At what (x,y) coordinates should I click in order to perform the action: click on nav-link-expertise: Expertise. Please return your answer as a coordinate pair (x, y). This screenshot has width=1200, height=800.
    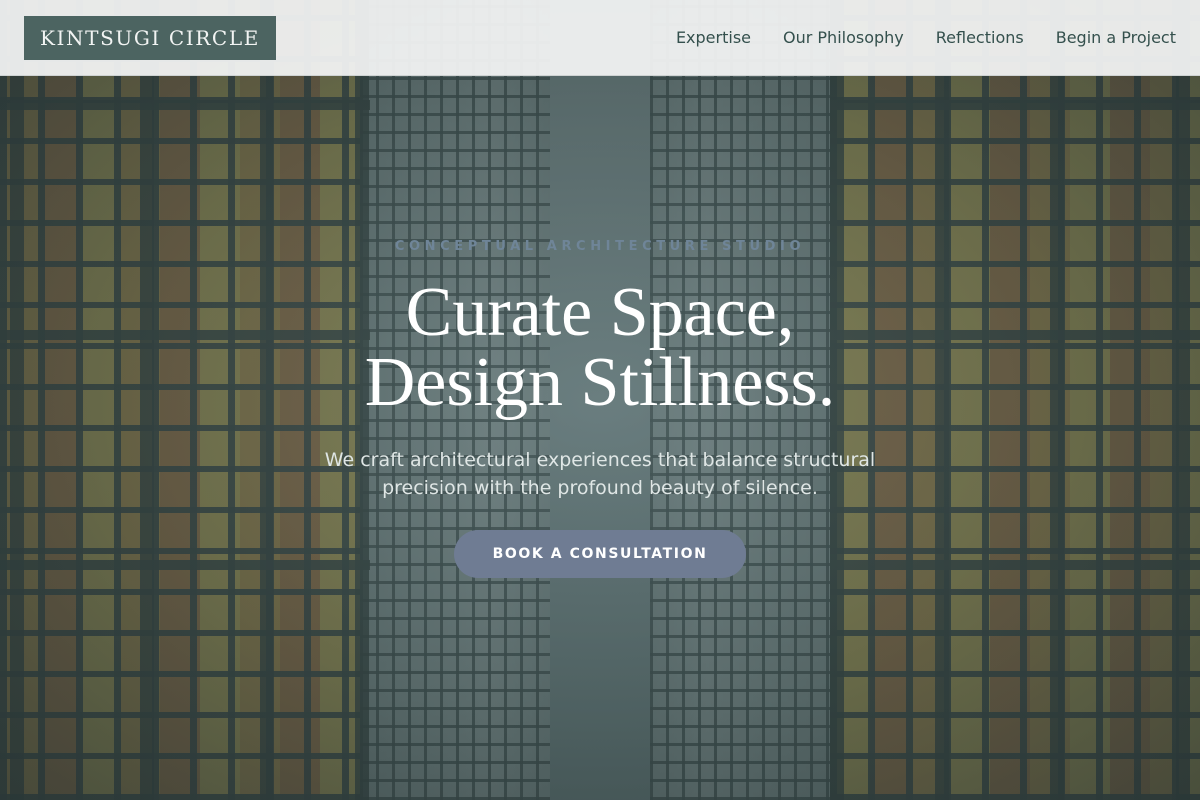
    Looking at the image, I should click on (713, 37).